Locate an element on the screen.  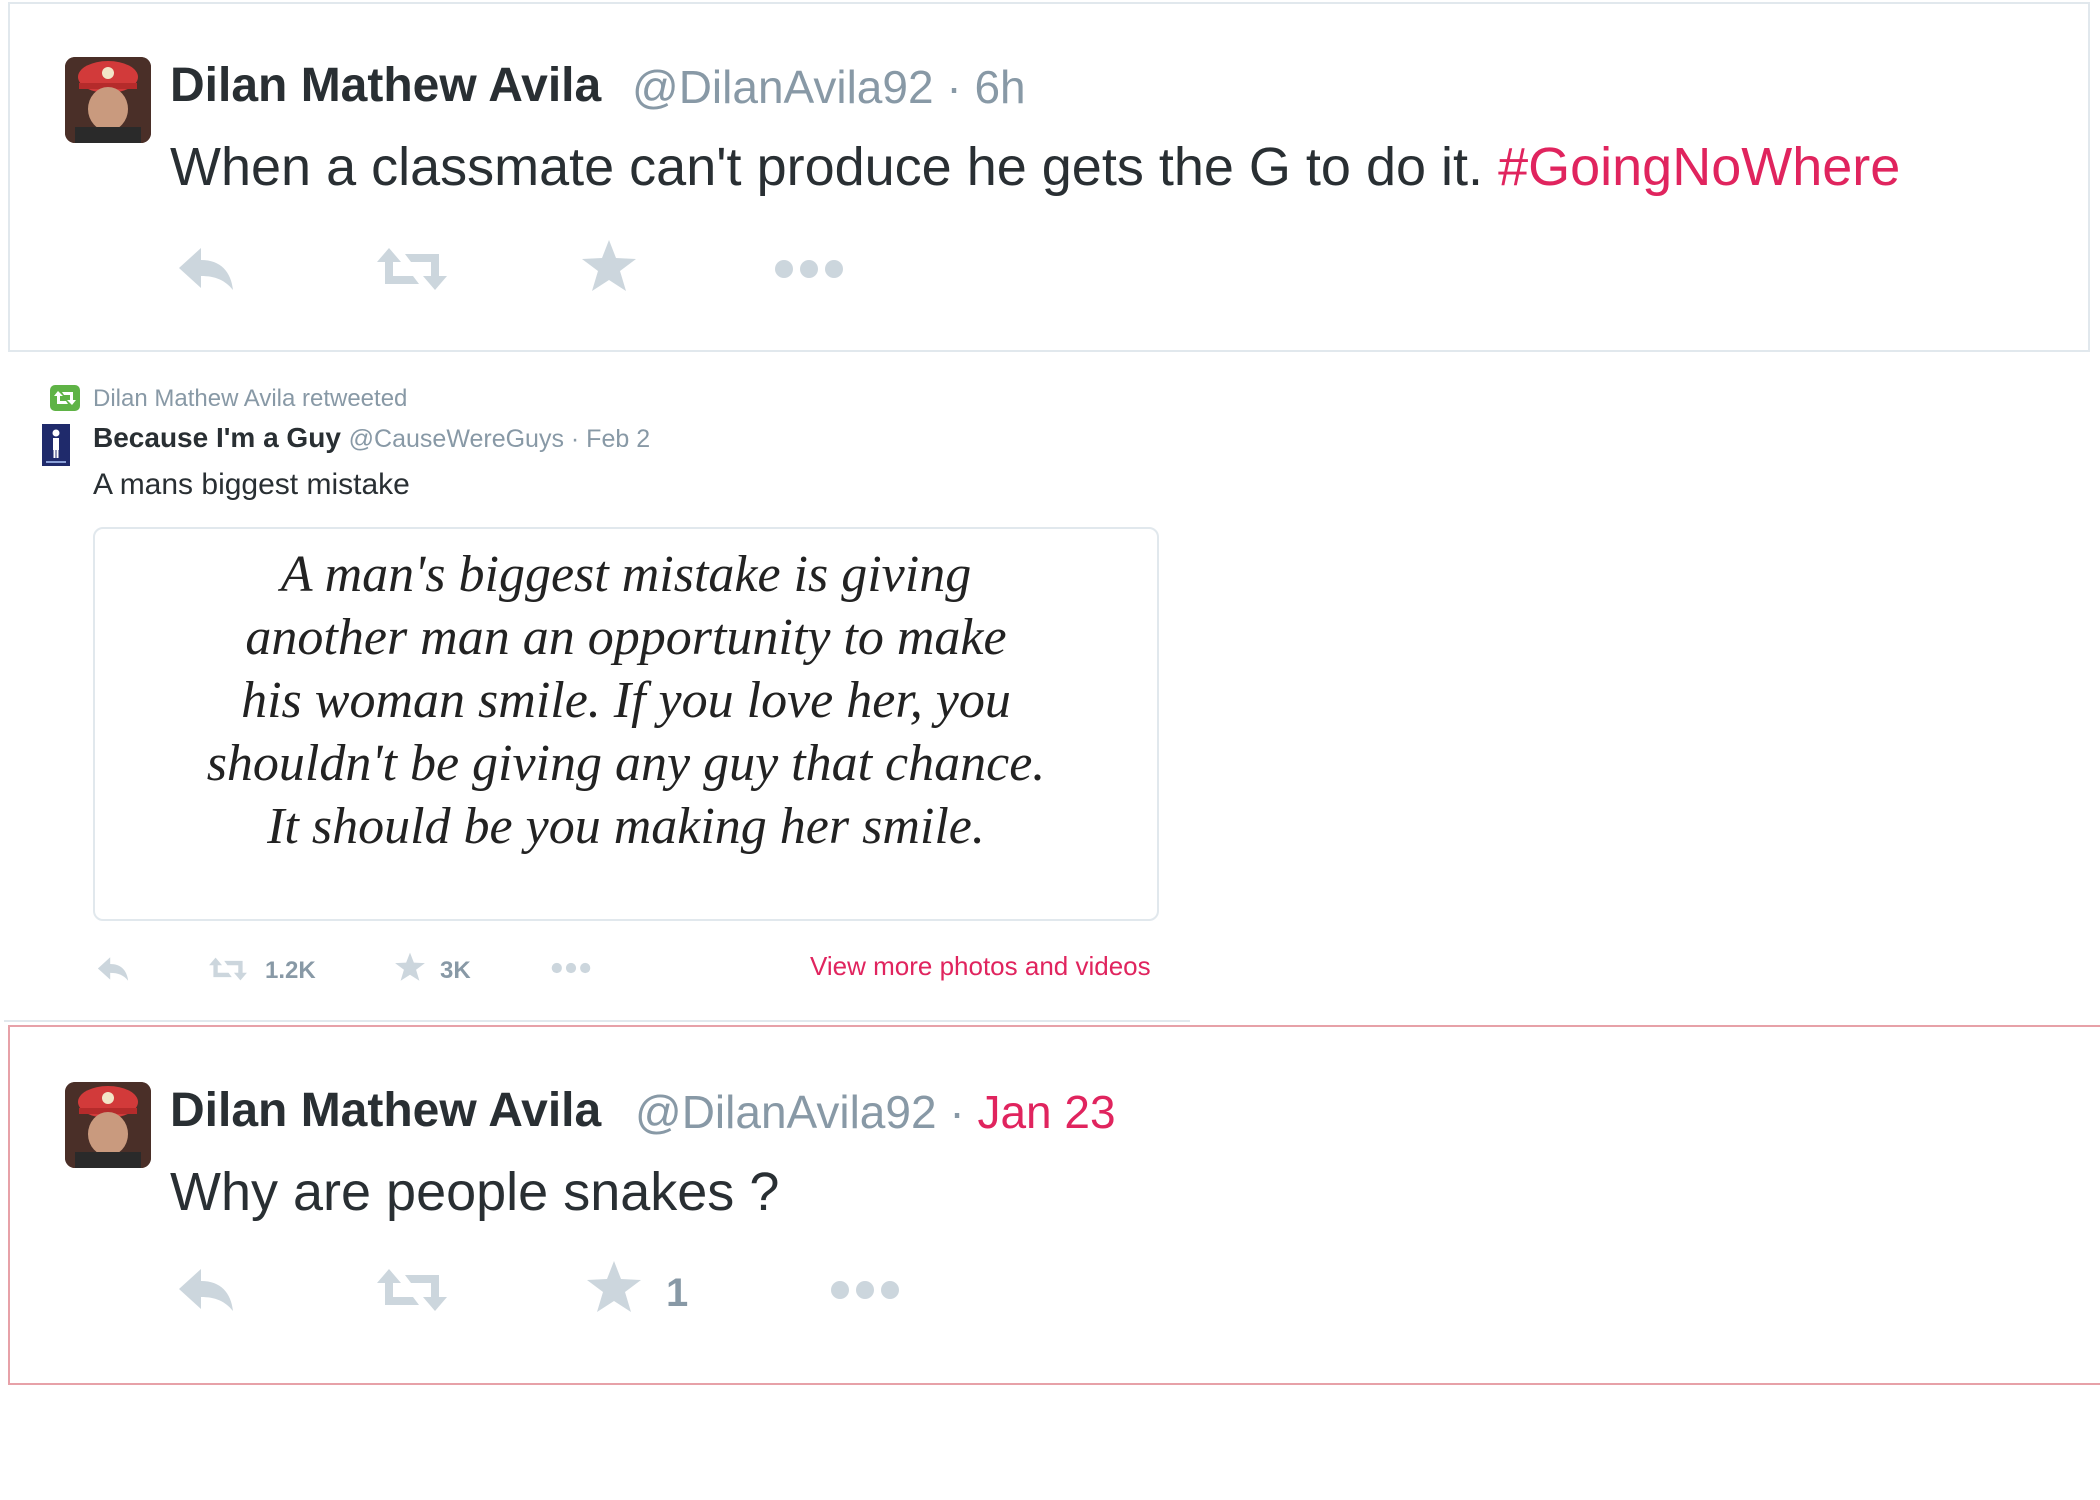
retweet-context: Dilan Mathew Avila retweeted is located at coordinates (250, 399).